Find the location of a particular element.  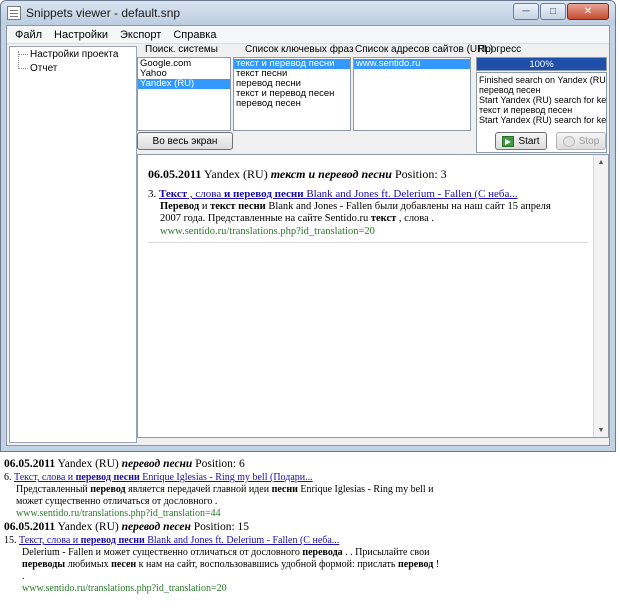

window-controls: ─ □ ✕ is located at coordinates (561, 11).